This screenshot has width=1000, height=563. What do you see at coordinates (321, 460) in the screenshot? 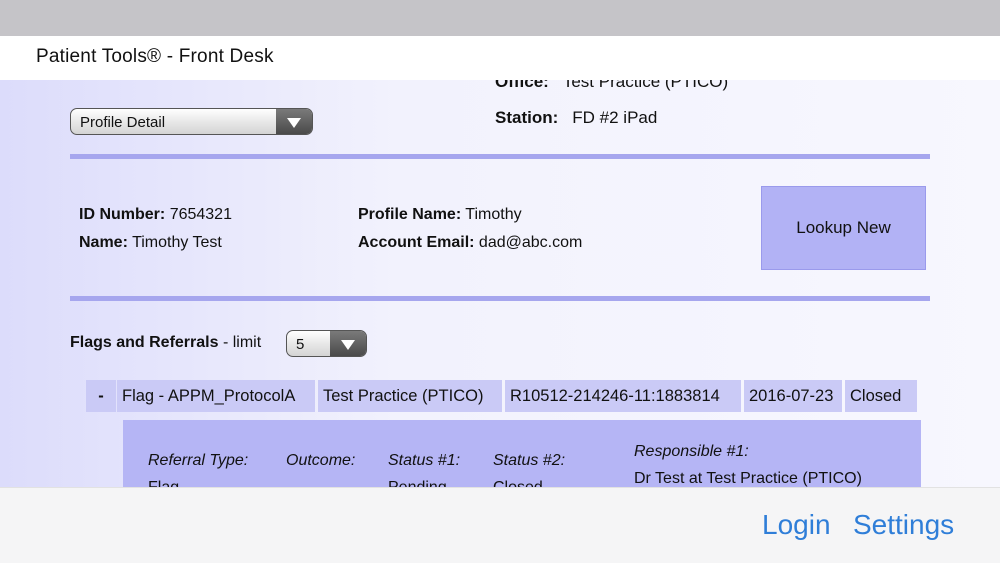
I see `outcome-label: Outcome:` at bounding box center [321, 460].